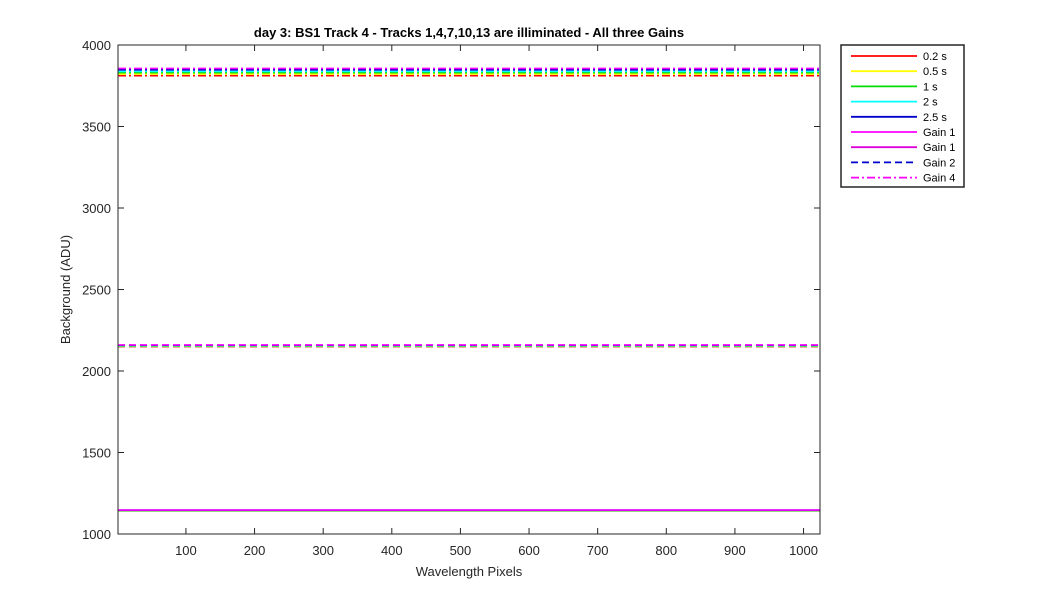 This screenshot has height=600, width=1050. Describe the element at coordinates (96, 45) in the screenshot. I see `y-tick-label: 4000` at that location.